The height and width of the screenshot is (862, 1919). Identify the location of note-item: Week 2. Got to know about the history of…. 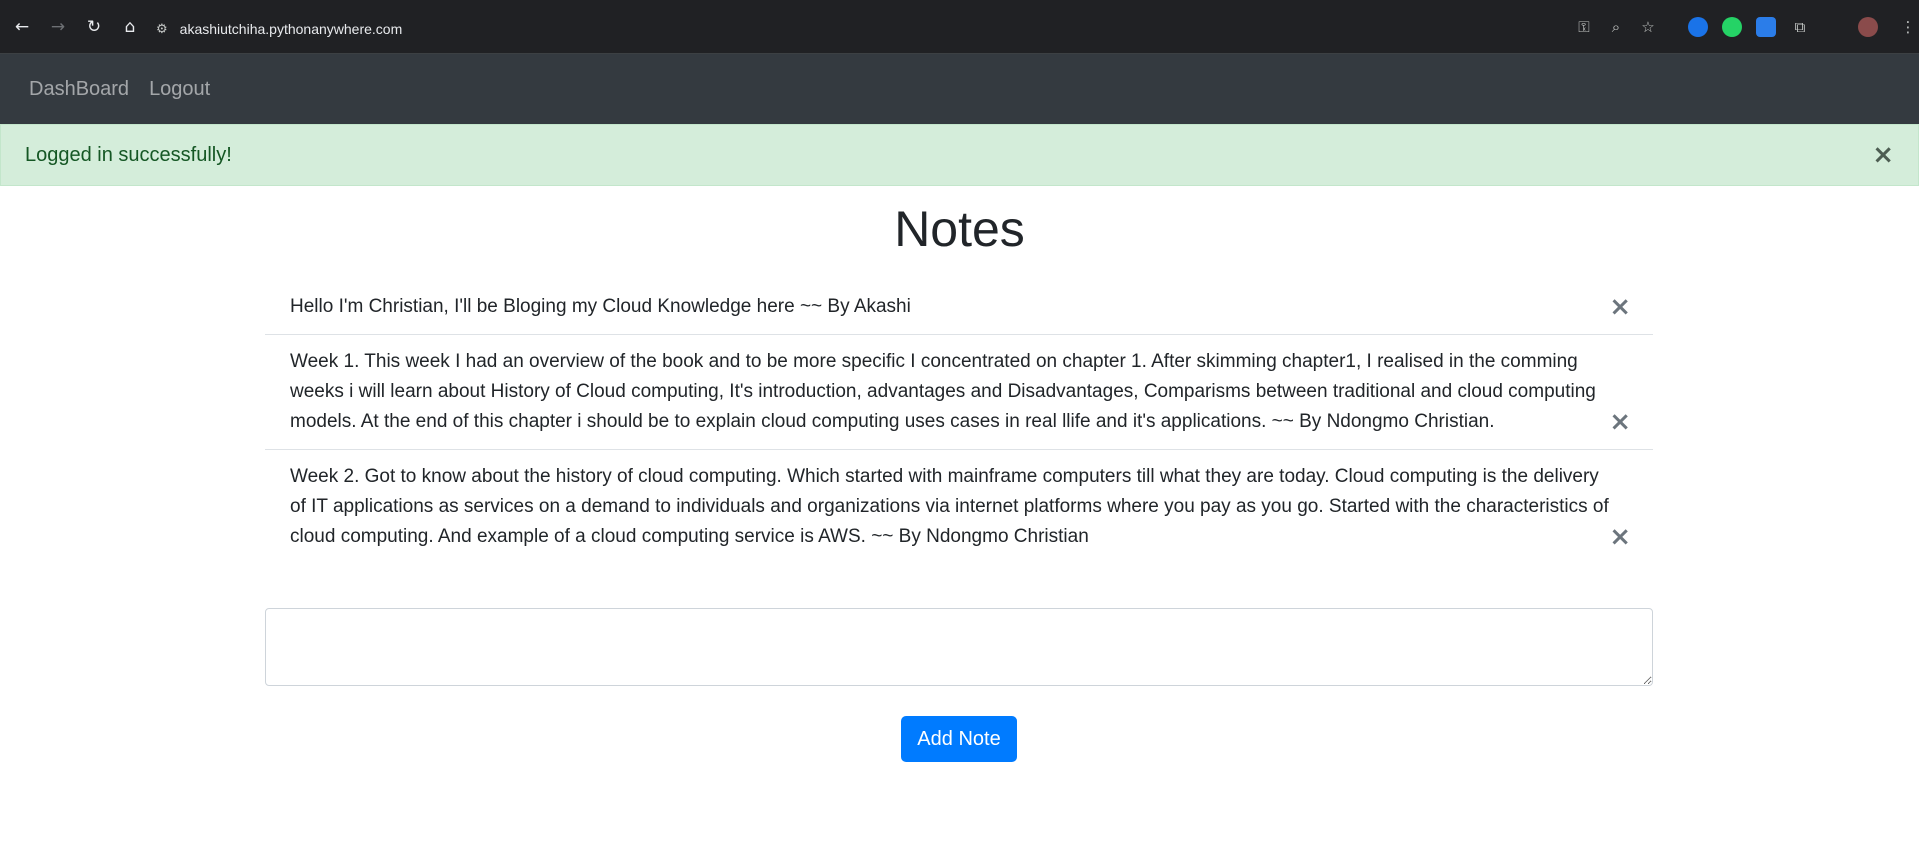
(959, 507).